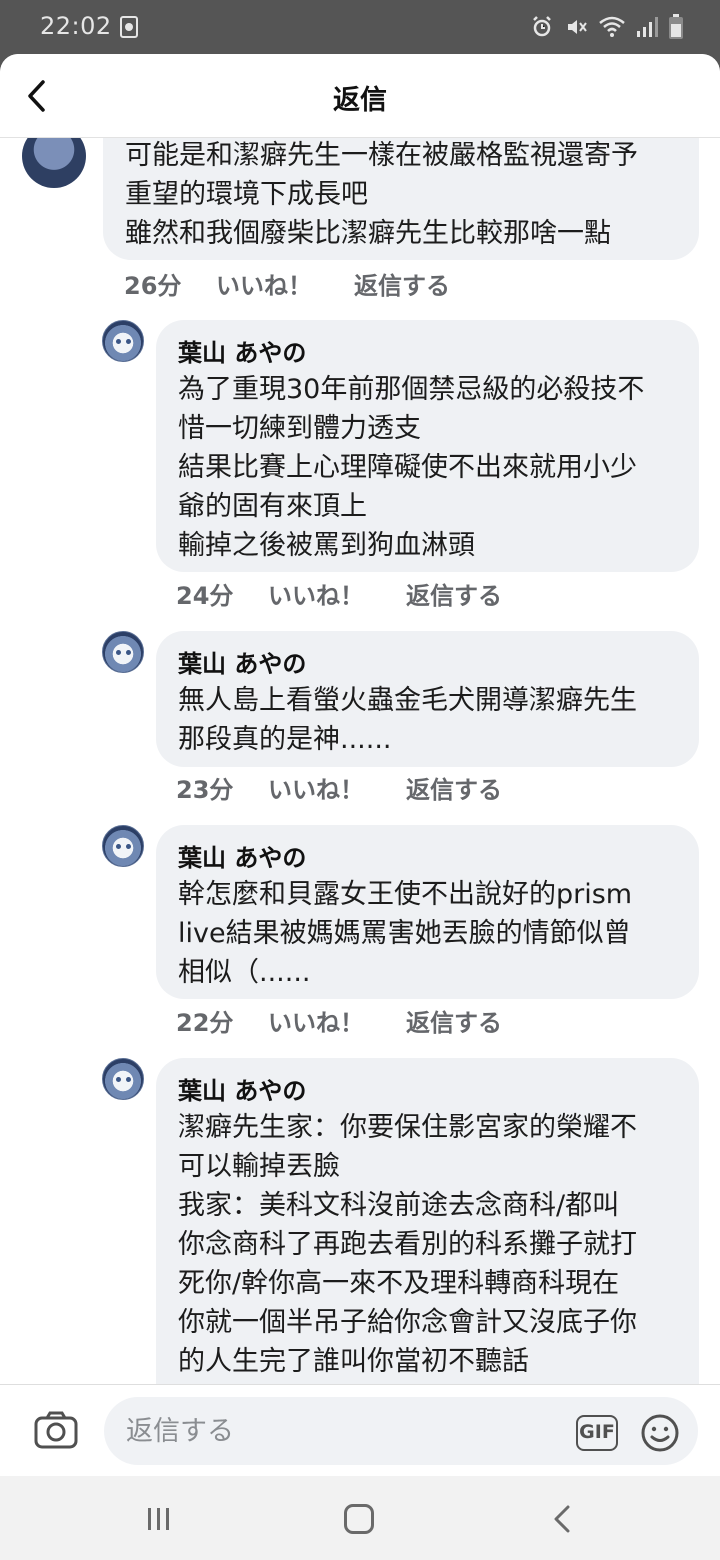 The image size is (720, 1560). Describe the element at coordinates (76, 26) in the screenshot. I see `status-time: 22:02` at that location.